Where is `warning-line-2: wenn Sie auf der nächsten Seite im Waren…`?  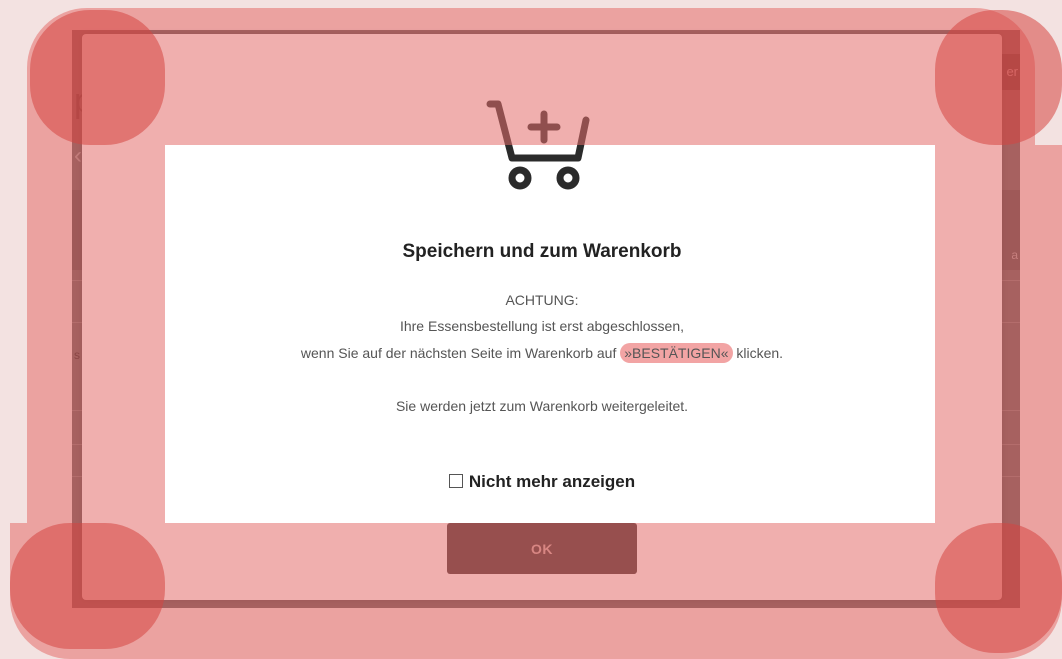
warning-line-2: wenn Sie auf der nächsten Seite im Waren… is located at coordinates (542, 353).